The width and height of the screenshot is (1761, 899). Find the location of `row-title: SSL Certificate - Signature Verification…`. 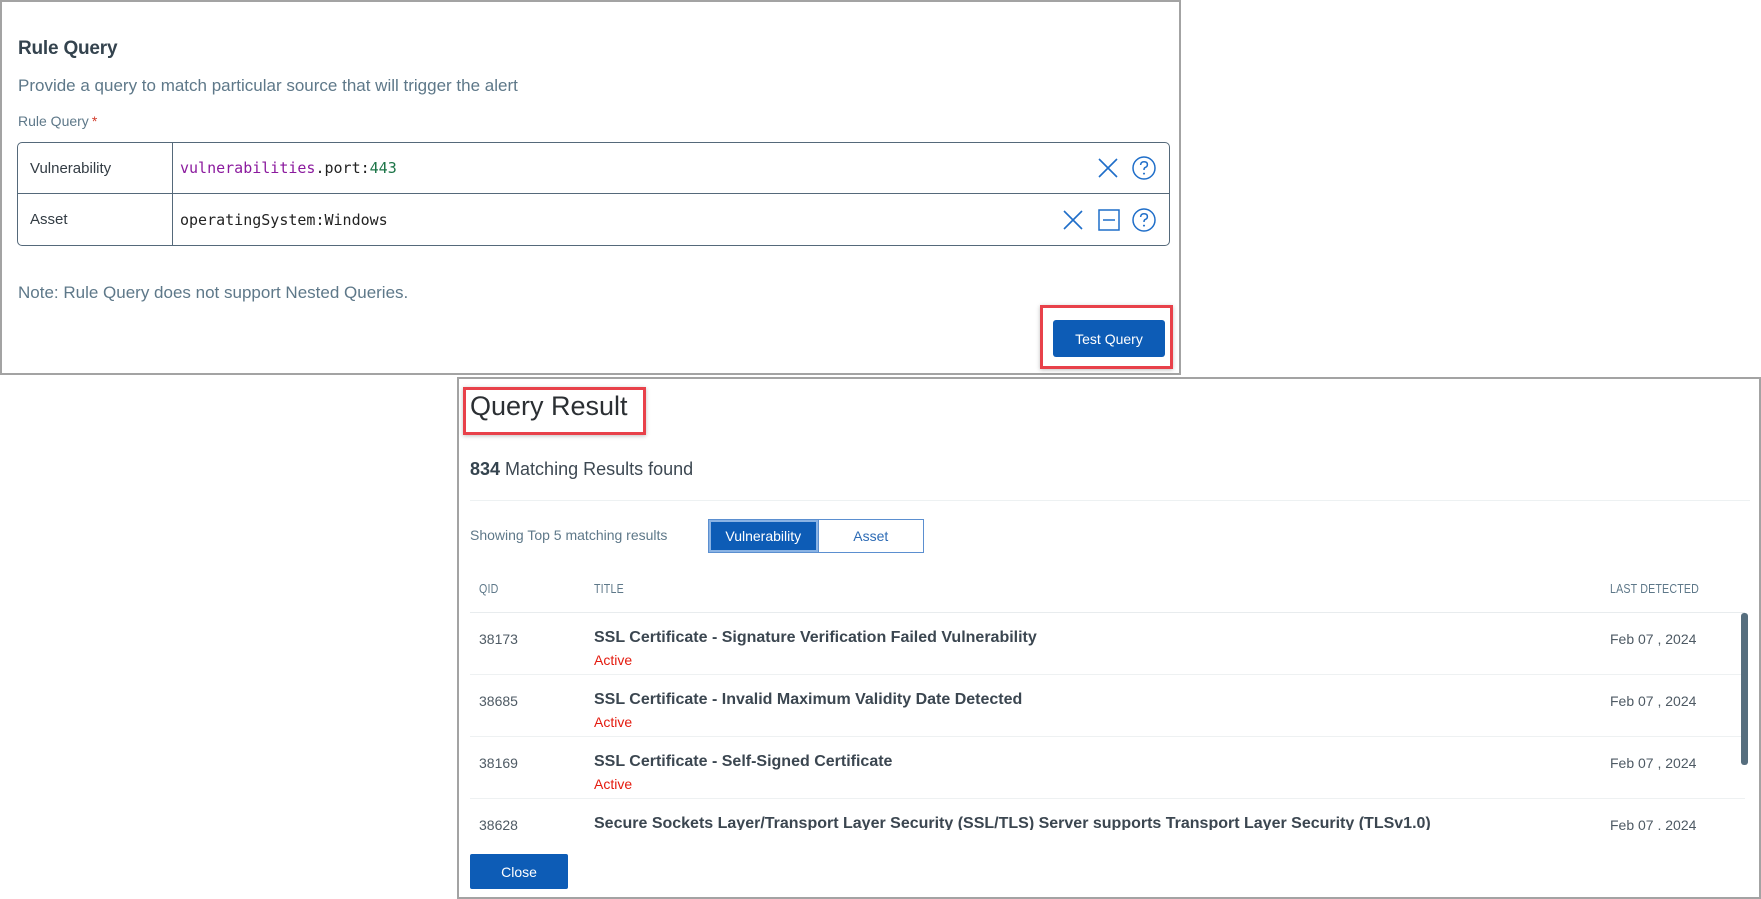

row-title: SSL Certificate - Signature Verification… is located at coordinates (815, 637).